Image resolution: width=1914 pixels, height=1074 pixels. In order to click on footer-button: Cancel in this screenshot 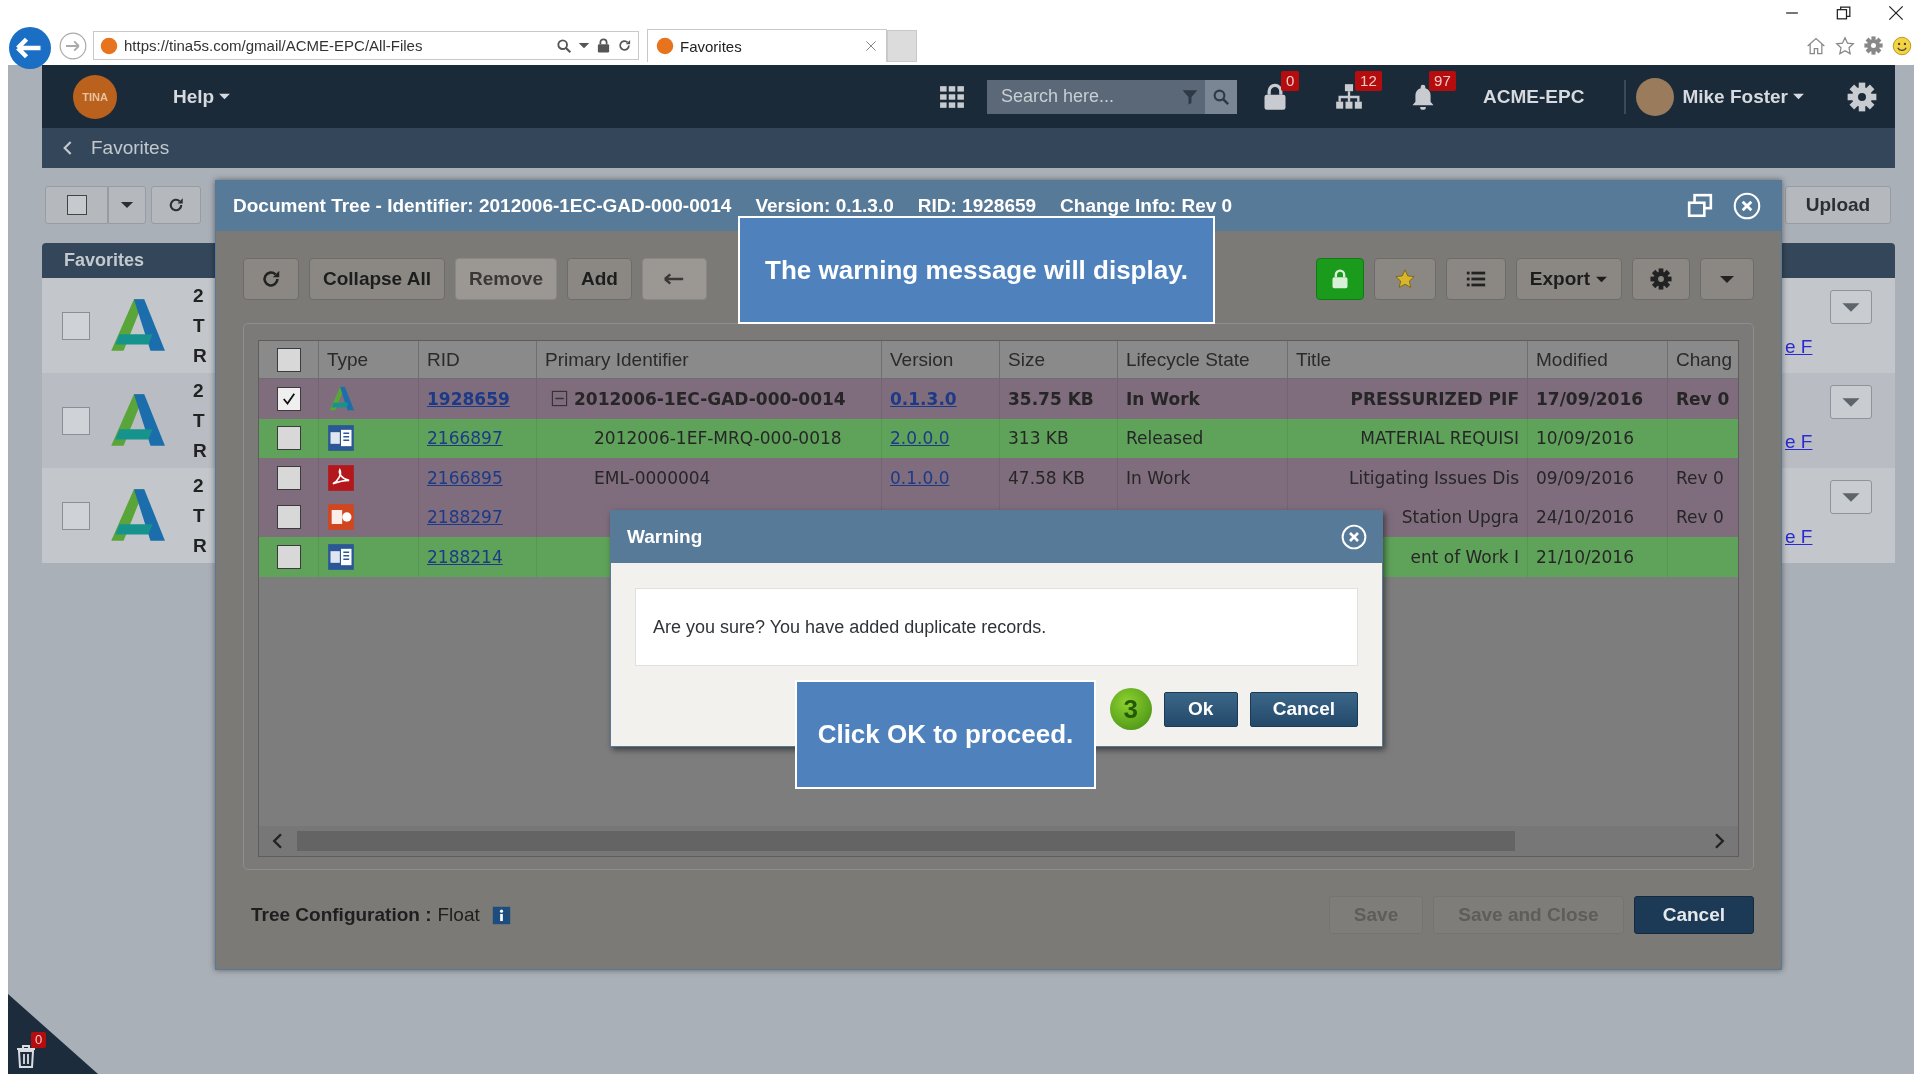, I will do `click(1693, 915)`.